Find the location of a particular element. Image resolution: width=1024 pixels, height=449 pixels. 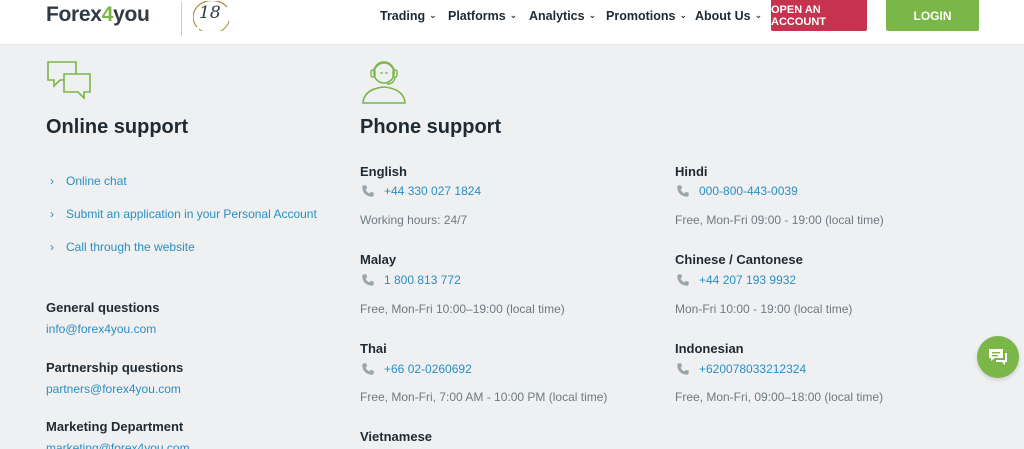

chinese-phone: +44 207 193 9932 is located at coordinates (736, 280).